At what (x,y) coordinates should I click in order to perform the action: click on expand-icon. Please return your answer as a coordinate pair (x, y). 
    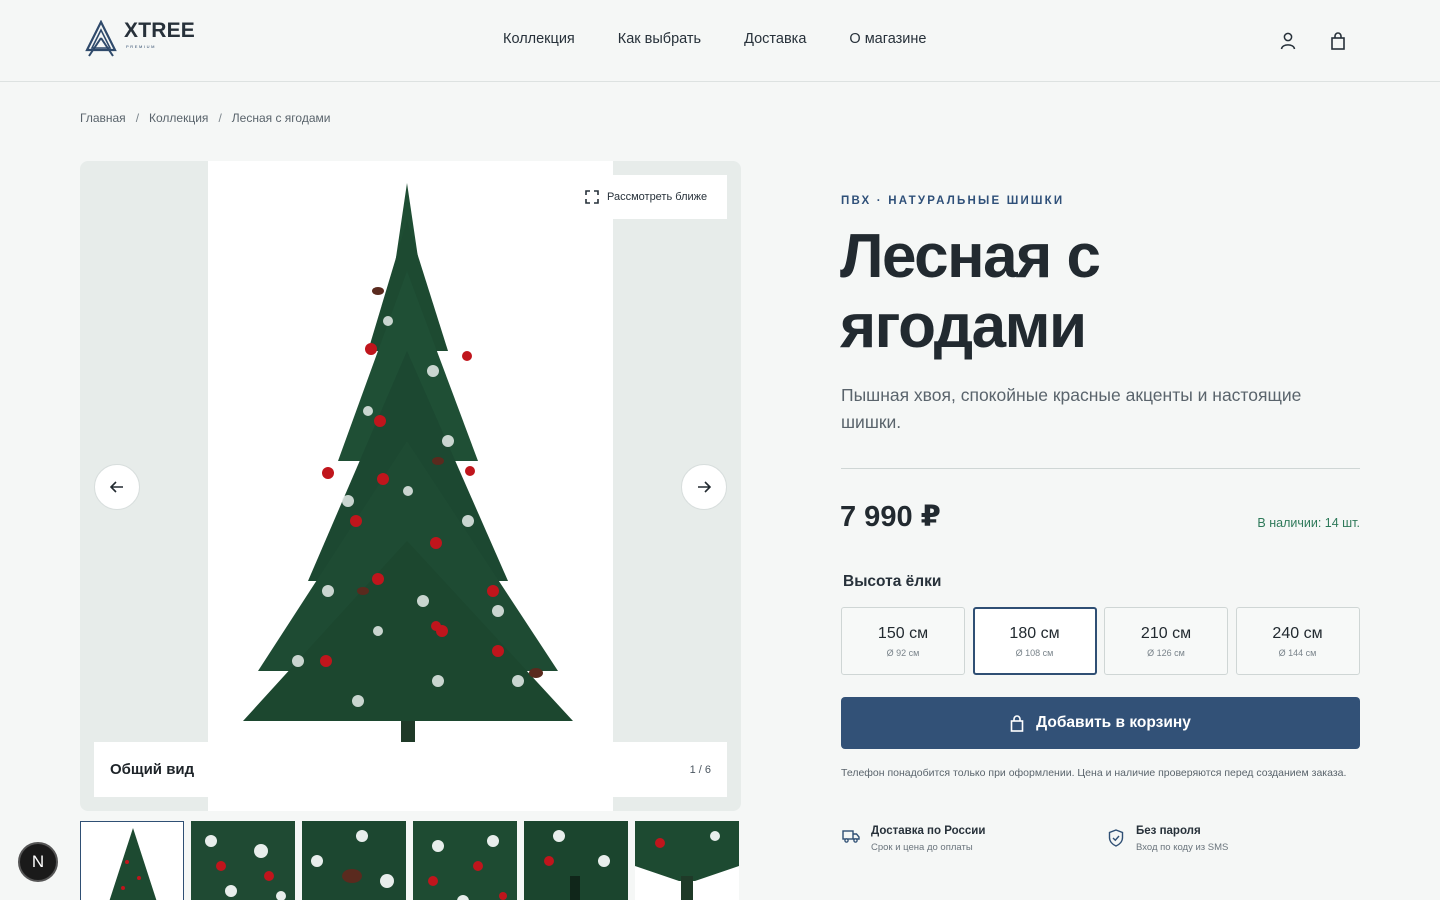
    Looking at the image, I should click on (592, 197).